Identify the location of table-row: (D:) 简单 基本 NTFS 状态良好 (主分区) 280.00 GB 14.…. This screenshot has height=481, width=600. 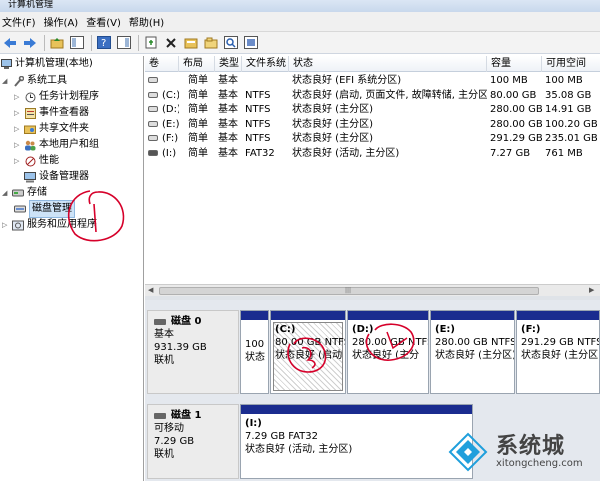
(372, 110).